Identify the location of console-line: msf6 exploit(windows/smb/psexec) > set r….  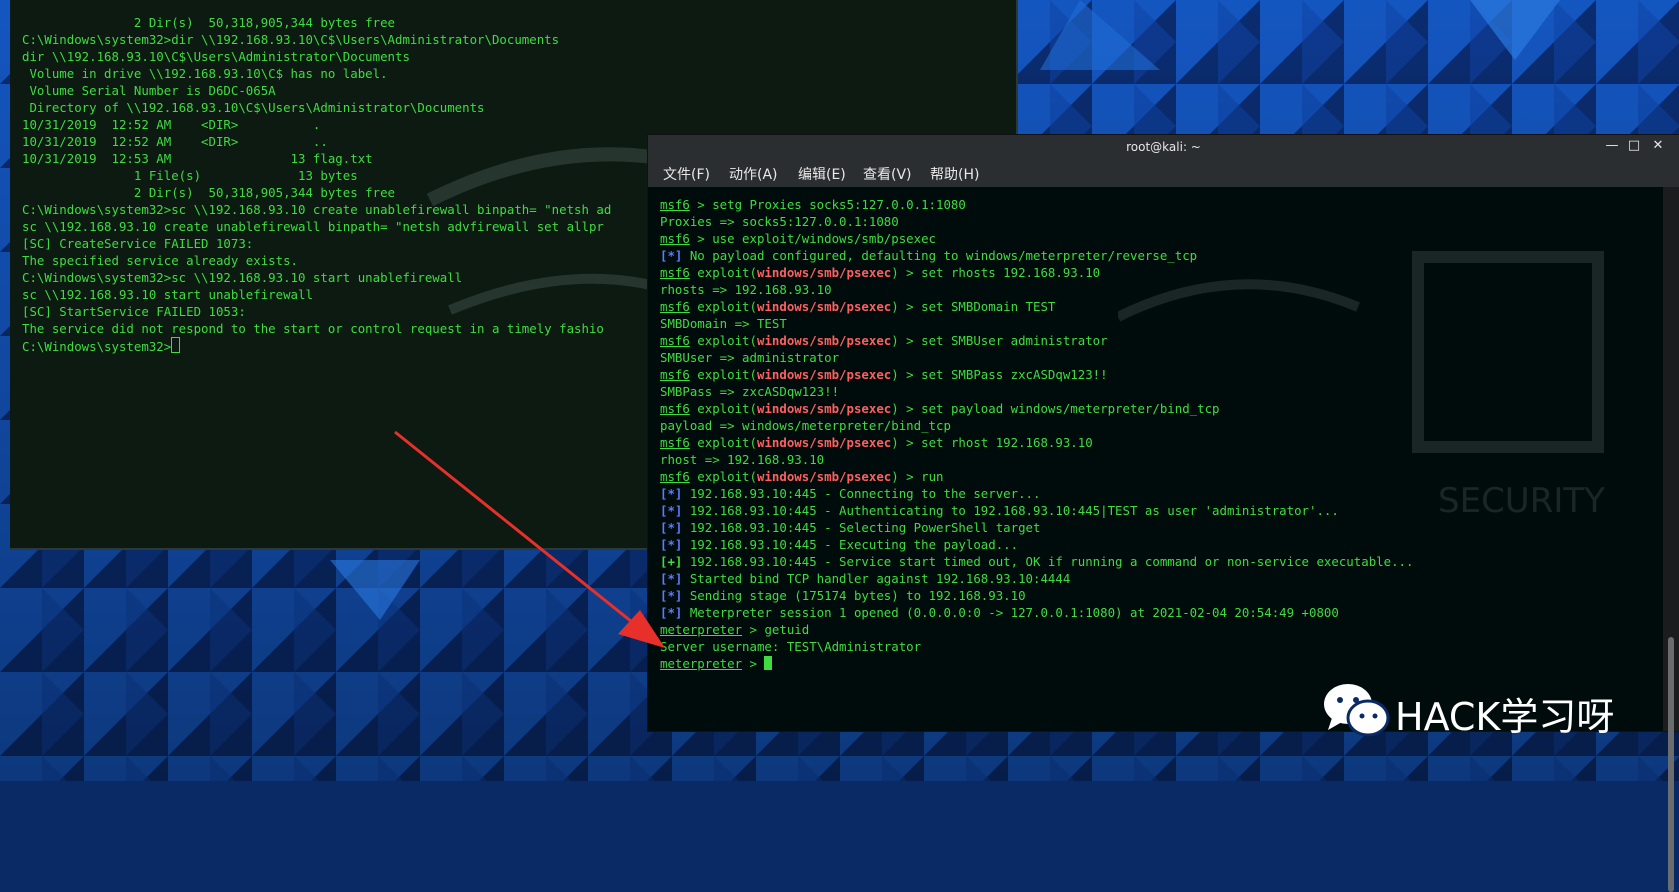
(876, 442).